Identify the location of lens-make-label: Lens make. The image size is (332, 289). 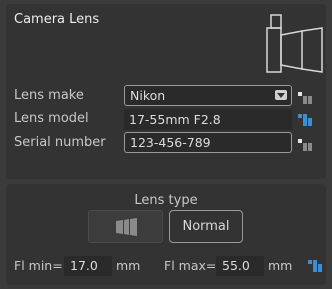
(49, 95).